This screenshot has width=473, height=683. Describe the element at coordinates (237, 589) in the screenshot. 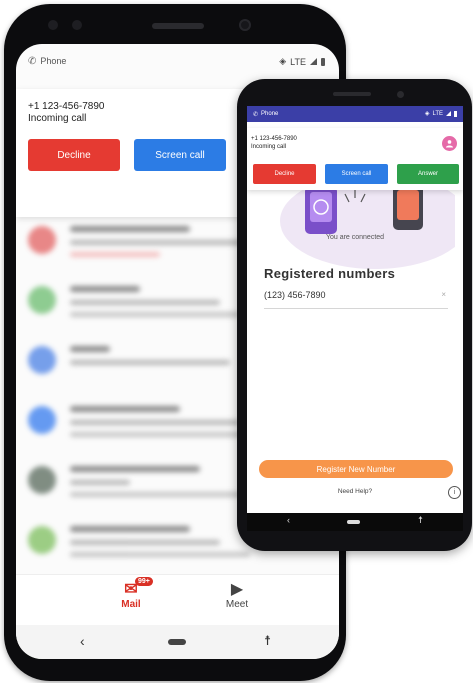

I see `video-icon: ▶` at that location.